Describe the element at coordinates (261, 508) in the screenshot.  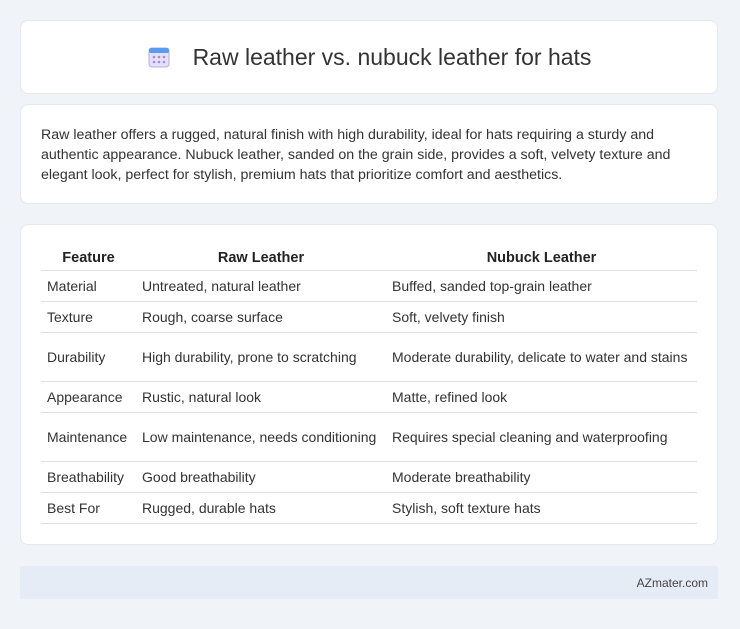
I see `raw-leather-cell: Rugged, durable hats` at that location.